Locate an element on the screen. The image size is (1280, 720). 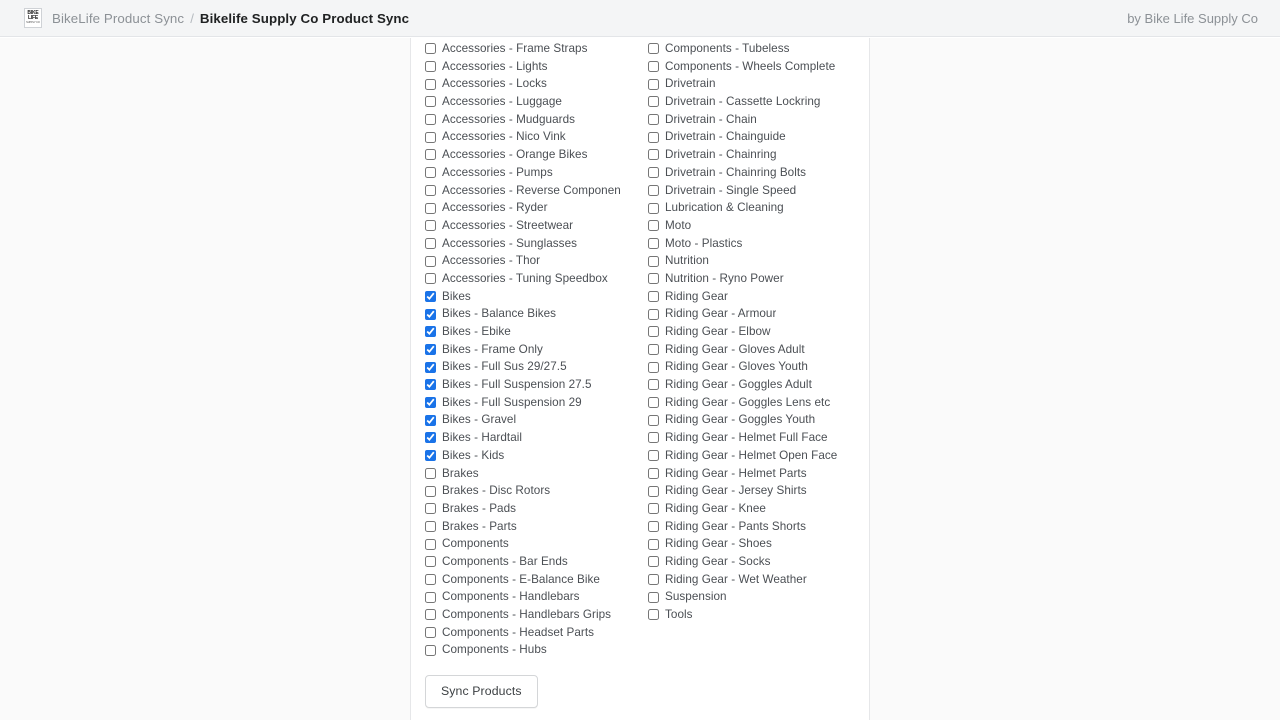
collection-checkbox-row: Components - Handlebars Grips is located at coordinates (525, 615).